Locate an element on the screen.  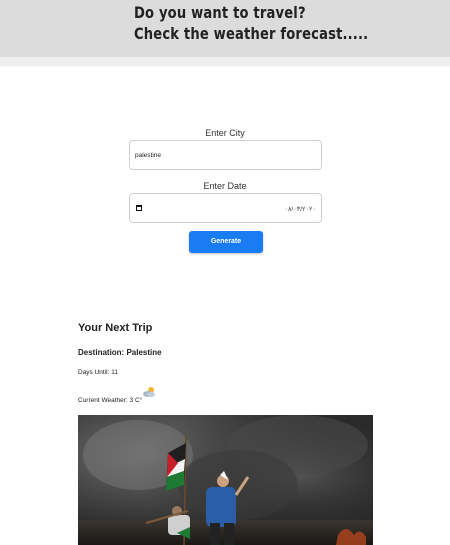
days-until-label: Days Until: is located at coordinates (94, 372).